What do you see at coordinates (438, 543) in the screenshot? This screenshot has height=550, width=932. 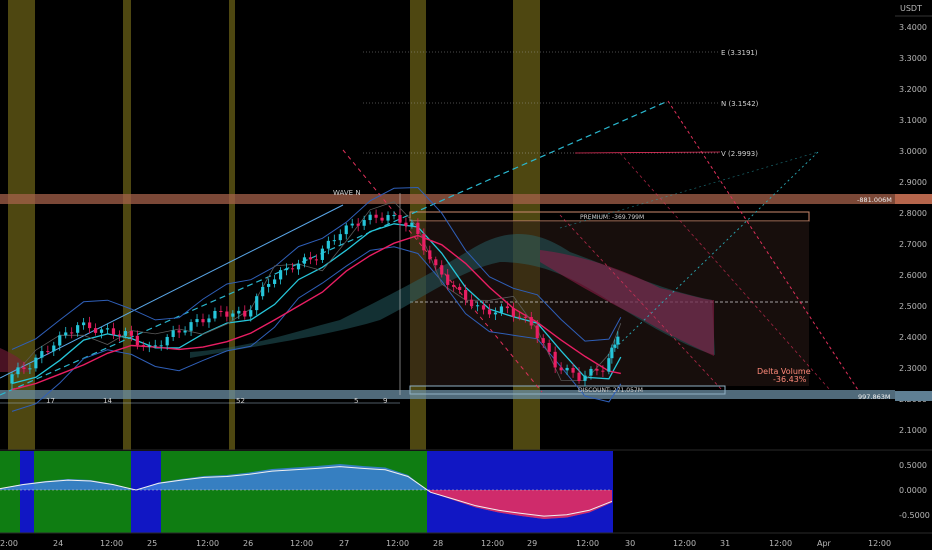 I see `time-tick-9: 28` at bounding box center [438, 543].